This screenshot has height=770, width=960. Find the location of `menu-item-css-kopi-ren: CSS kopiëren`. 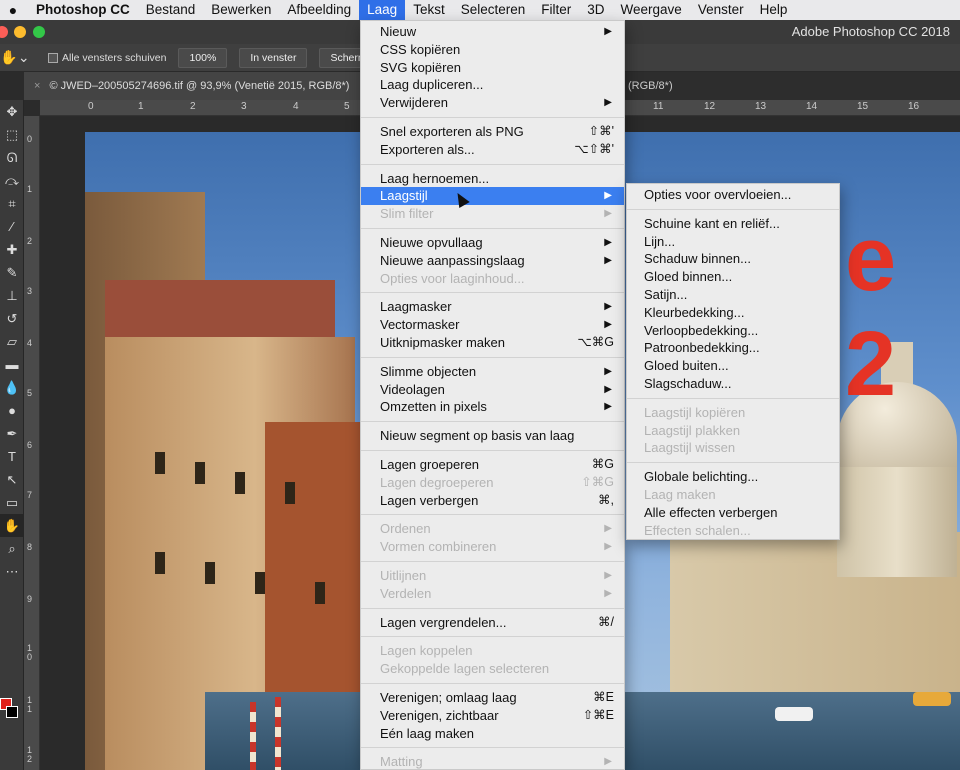

menu-item-css-kopi-ren: CSS kopiëren is located at coordinates (492, 50).